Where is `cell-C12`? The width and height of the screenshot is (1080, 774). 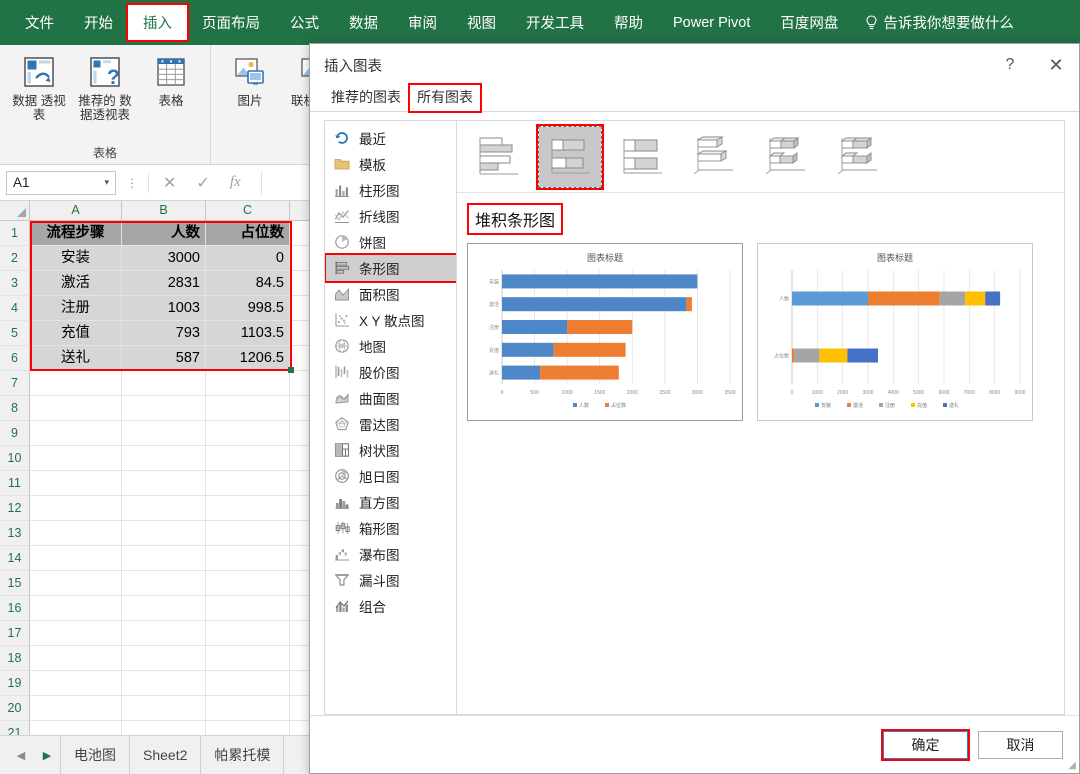
cell-C12 is located at coordinates (248, 508).